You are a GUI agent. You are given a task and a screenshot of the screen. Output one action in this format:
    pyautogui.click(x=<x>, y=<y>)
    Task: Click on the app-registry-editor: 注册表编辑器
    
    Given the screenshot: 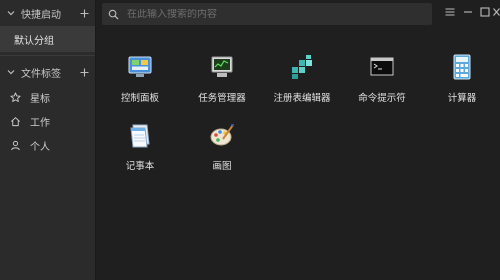 What is the action you would take?
    pyautogui.click(x=302, y=79)
    